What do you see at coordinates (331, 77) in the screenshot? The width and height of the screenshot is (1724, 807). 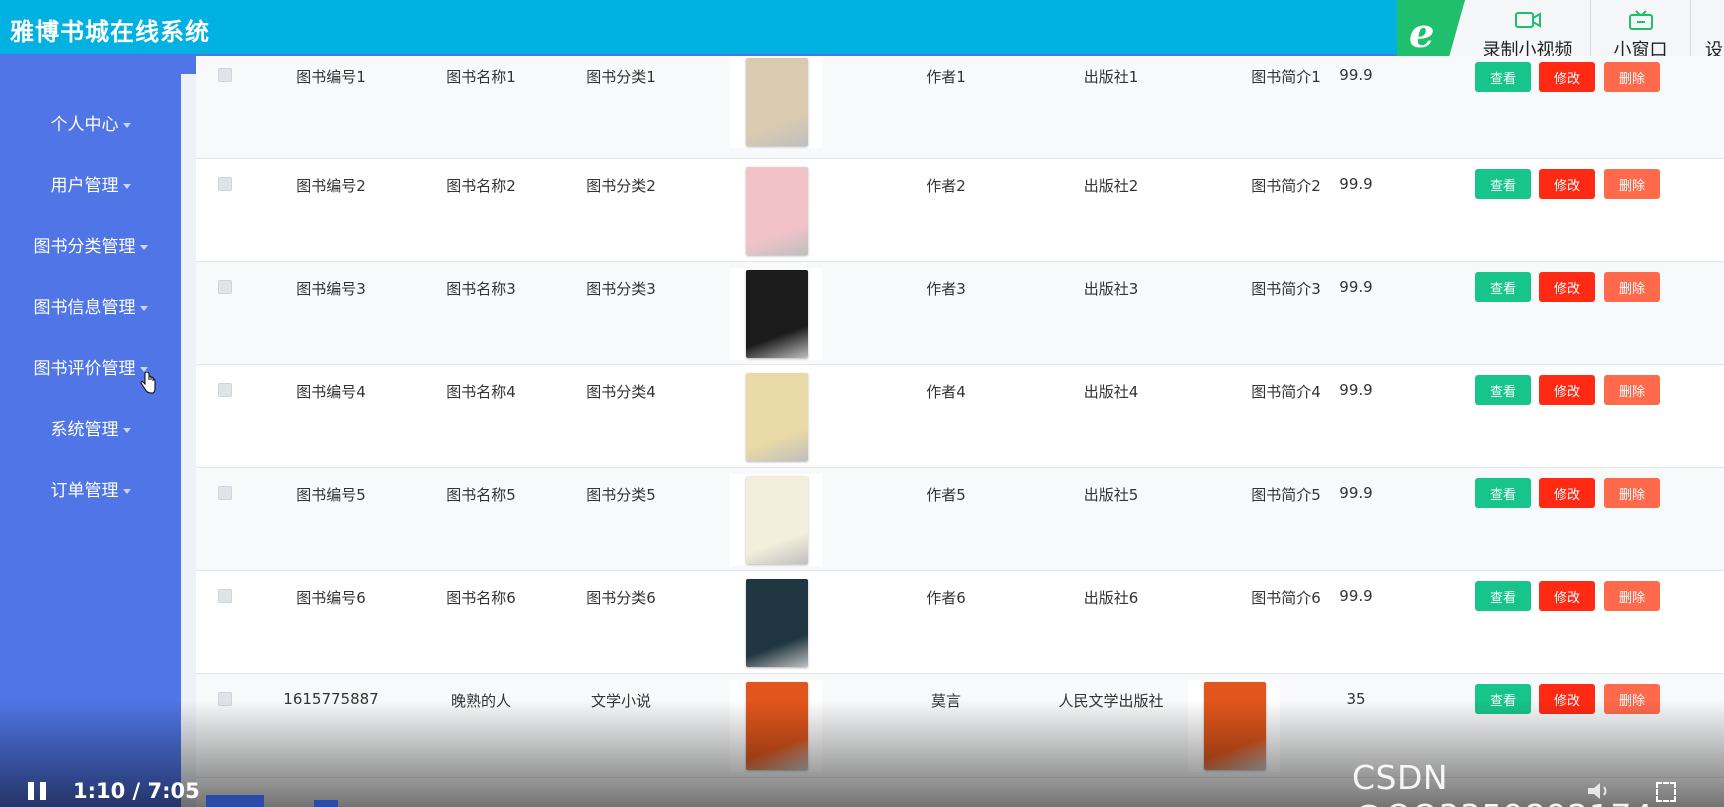 I see `book-id-cell: 图书编号1` at bounding box center [331, 77].